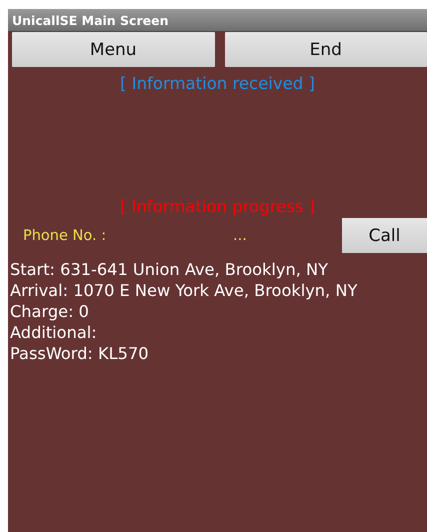  What do you see at coordinates (50, 311) in the screenshot?
I see `detail-line: Charge: 0` at bounding box center [50, 311].